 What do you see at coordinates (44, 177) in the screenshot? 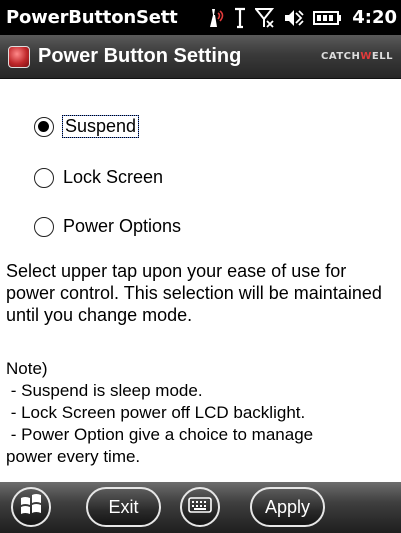
I see `lock-screen-radio` at bounding box center [44, 177].